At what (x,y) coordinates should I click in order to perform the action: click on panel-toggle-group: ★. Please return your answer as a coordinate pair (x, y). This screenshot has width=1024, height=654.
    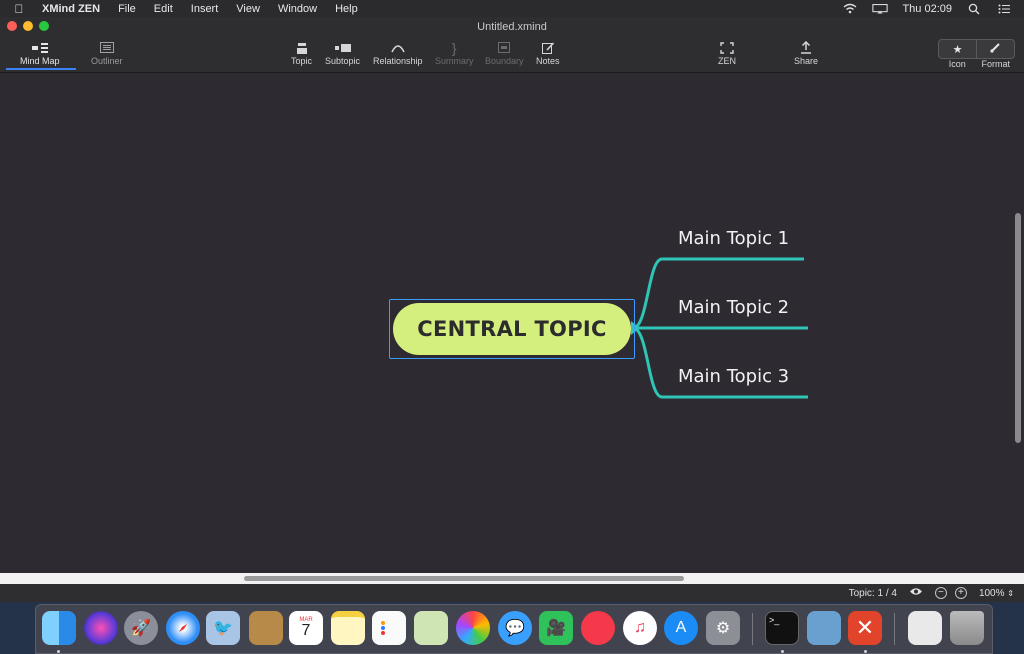
    Looking at the image, I should click on (976, 49).